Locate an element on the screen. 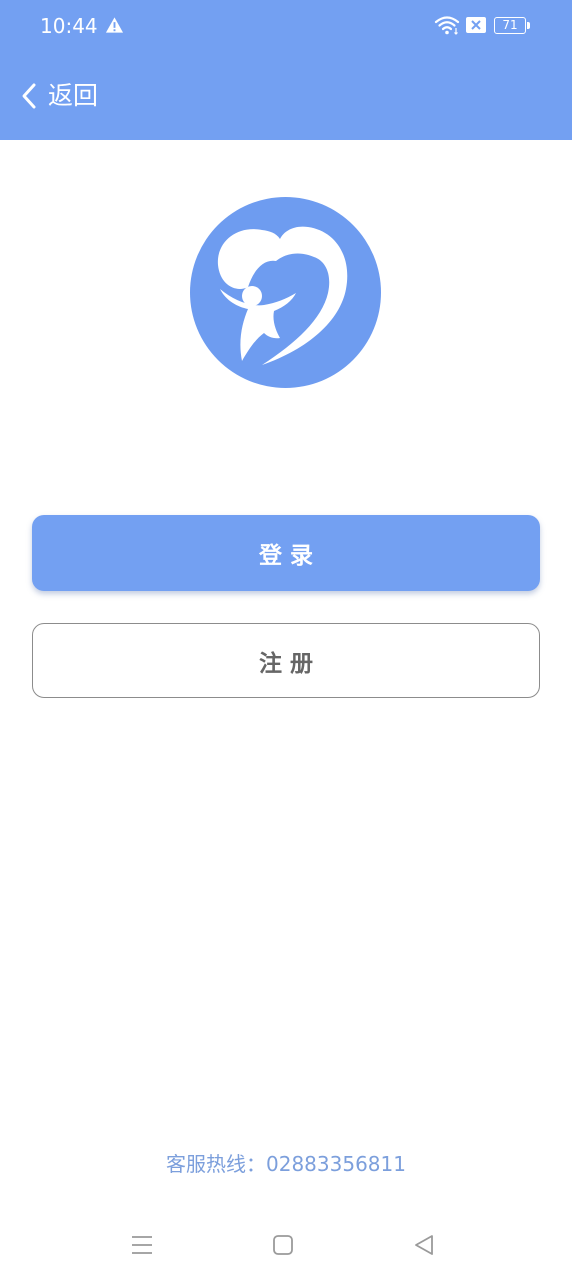 The height and width of the screenshot is (1280, 572). back-button: 返回 is located at coordinates (58, 96).